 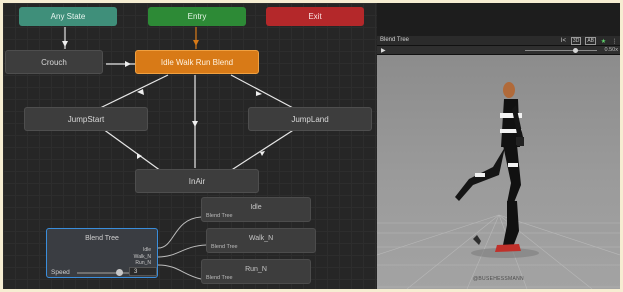 I want to click on inair-jumpland-link, so click(x=262, y=150).